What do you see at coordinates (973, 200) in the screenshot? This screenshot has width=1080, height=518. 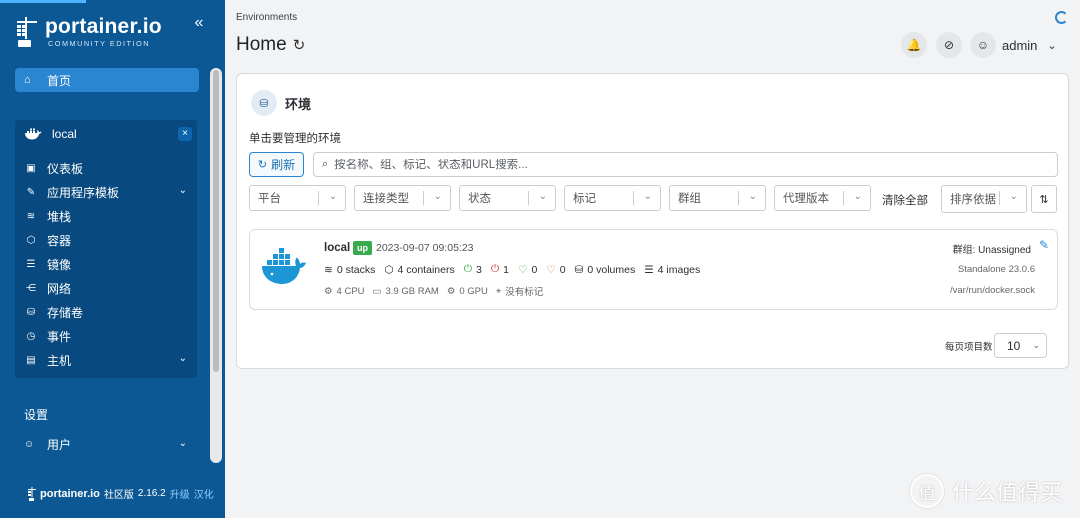 I see `sort-by-label: 排序依据` at bounding box center [973, 200].